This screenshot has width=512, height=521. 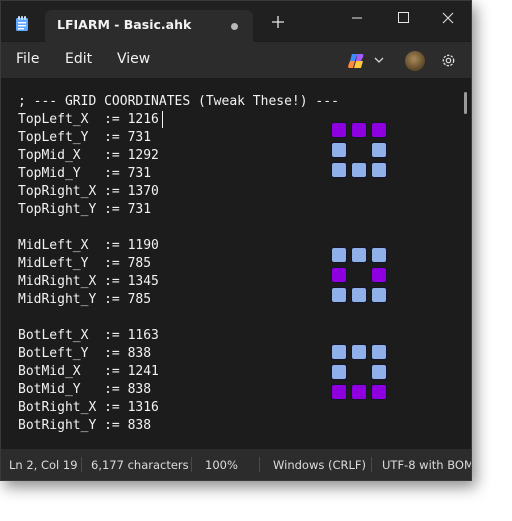 I want to click on close-icon, so click(x=448, y=18).